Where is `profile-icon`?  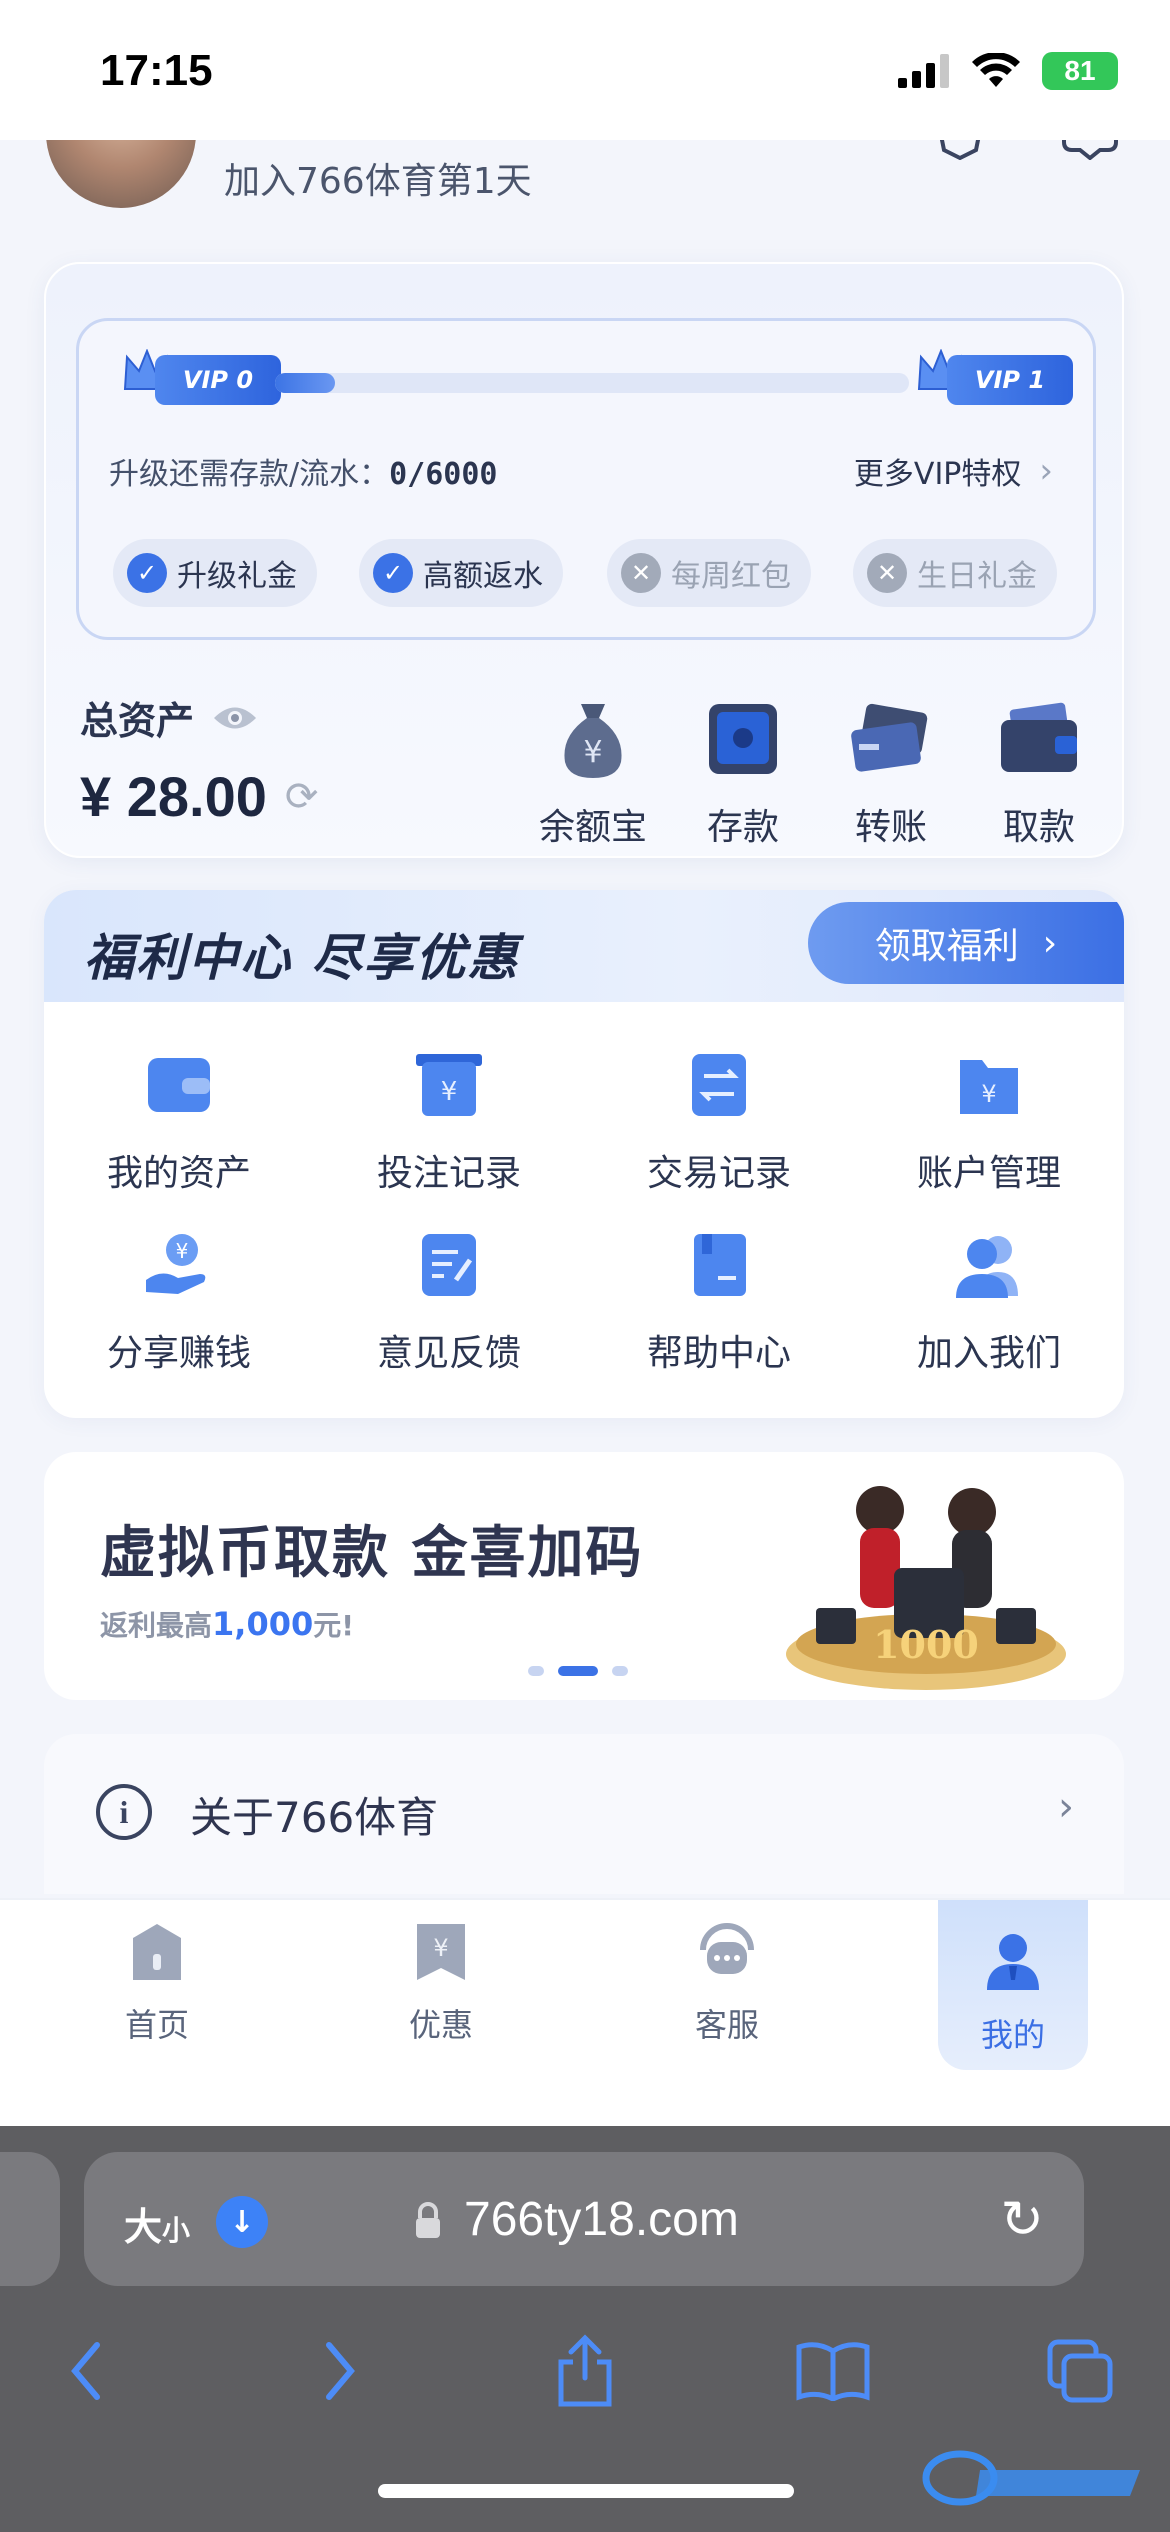 profile-icon is located at coordinates (1013, 1962).